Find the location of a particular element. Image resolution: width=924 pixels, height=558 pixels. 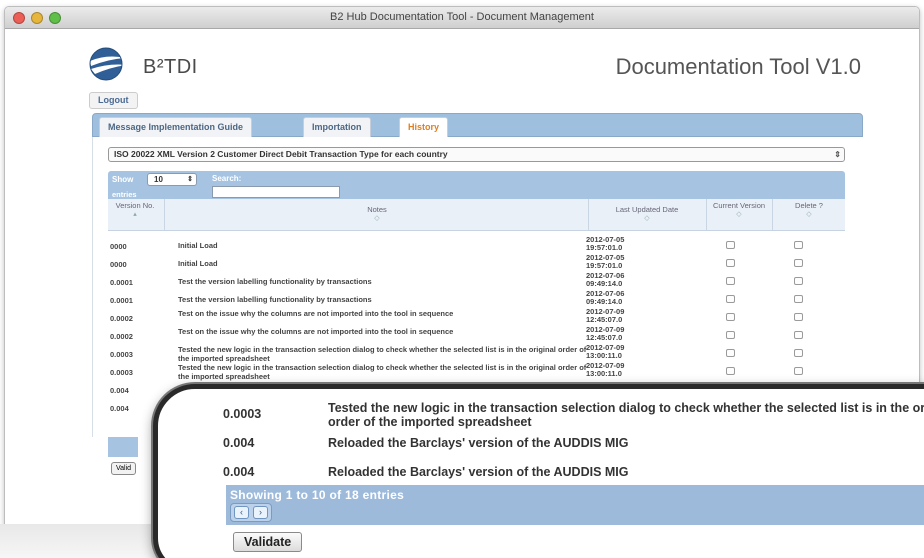

tab-importation: Importation is located at coordinates (337, 127).